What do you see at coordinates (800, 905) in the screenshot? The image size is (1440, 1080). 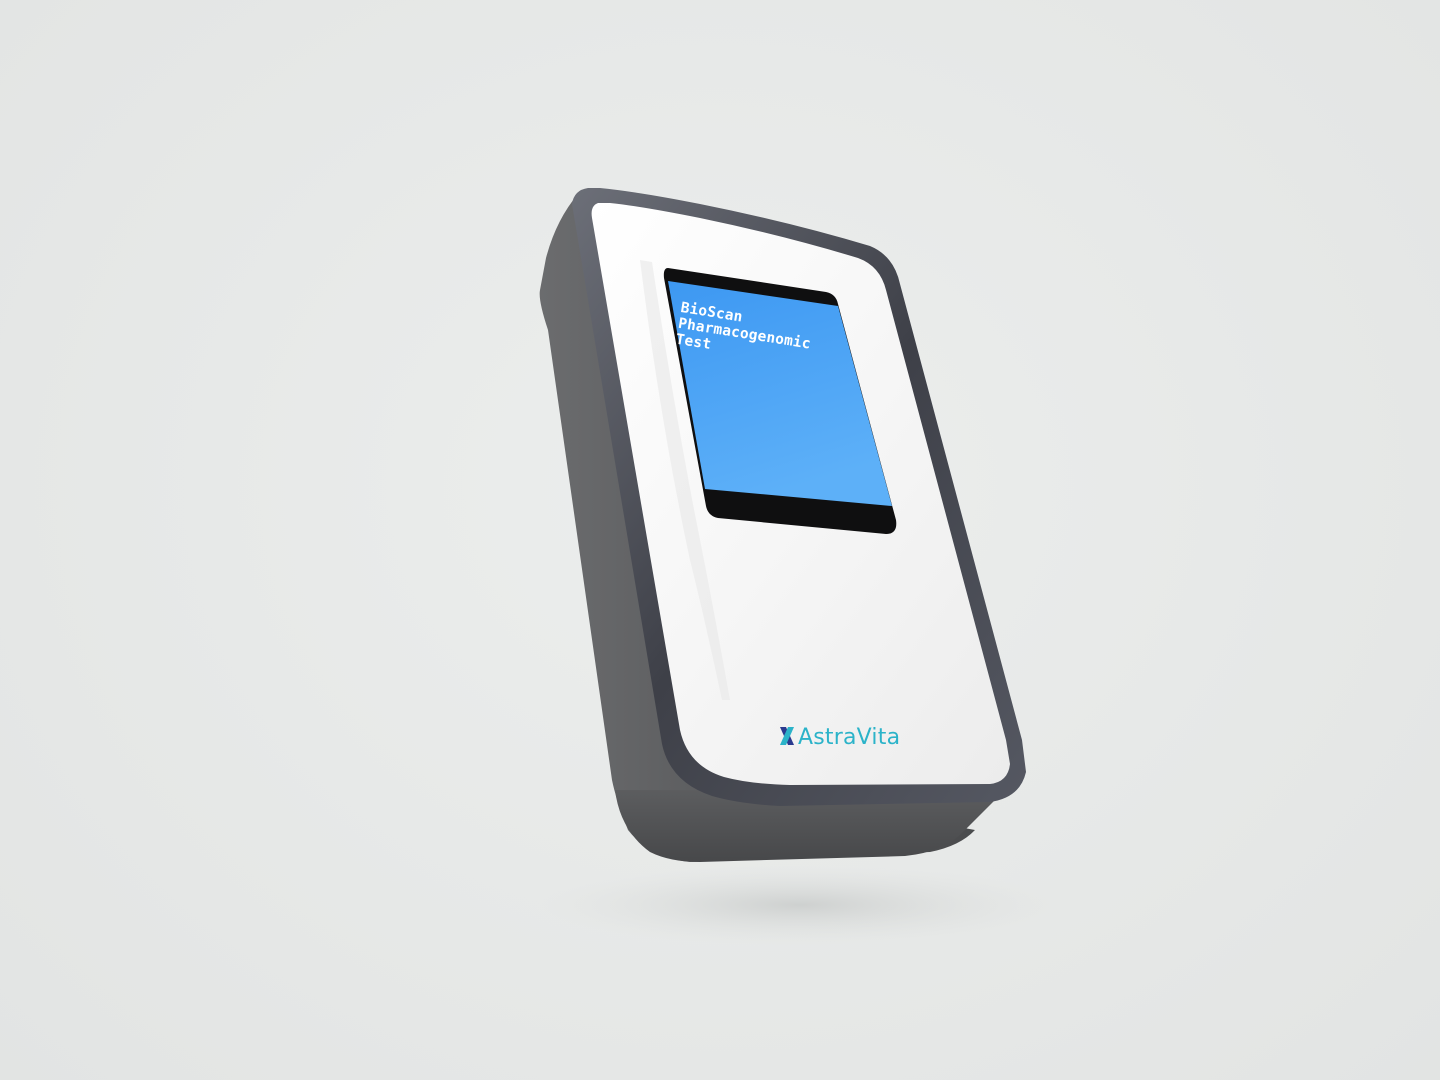 I see `floor-shadow` at bounding box center [800, 905].